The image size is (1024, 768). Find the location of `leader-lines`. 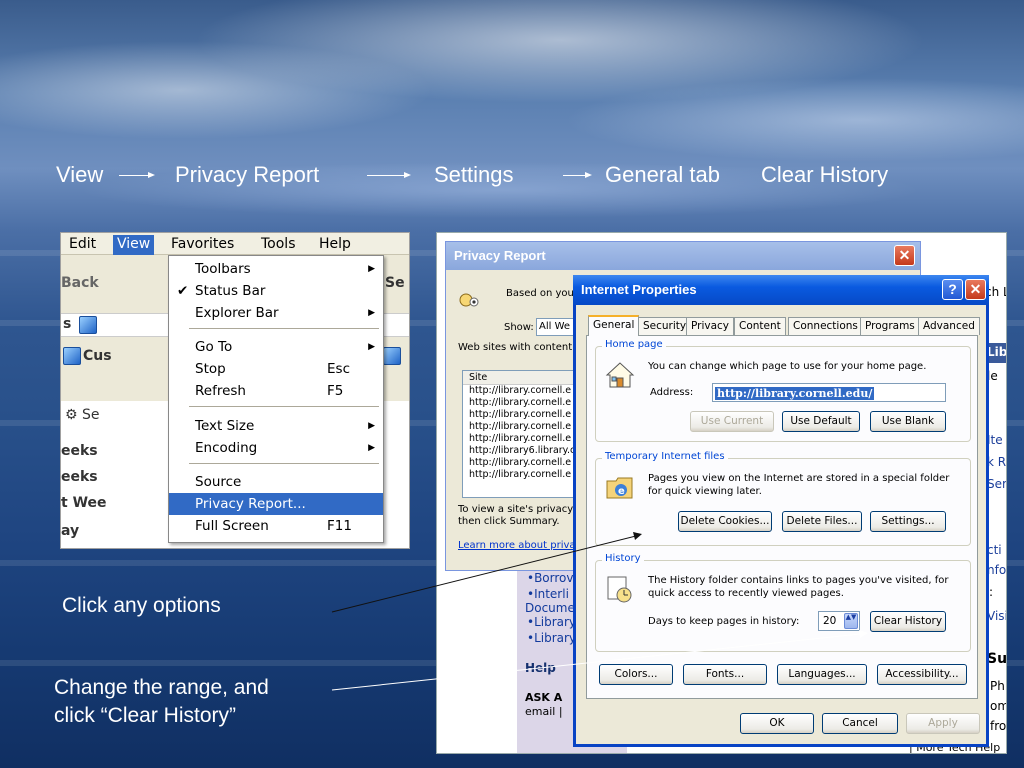

leader-lines is located at coordinates (599, 611).